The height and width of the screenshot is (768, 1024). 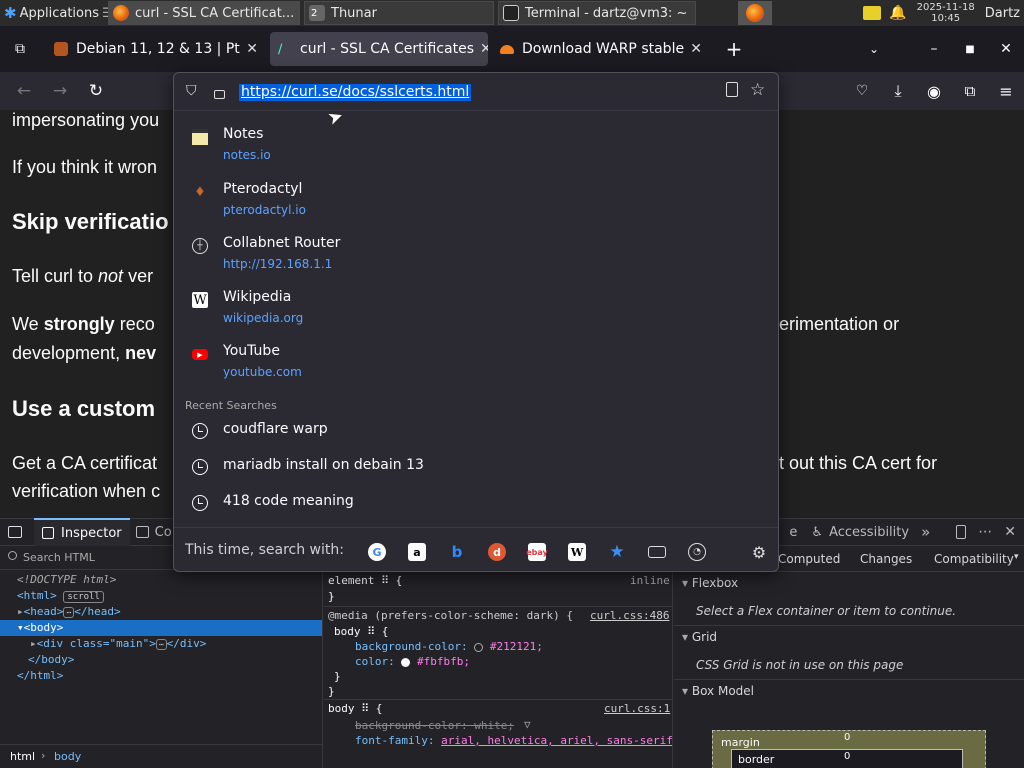 I want to click on tab-warp: Download WARP stable r ✕, so click(x=601, y=49).